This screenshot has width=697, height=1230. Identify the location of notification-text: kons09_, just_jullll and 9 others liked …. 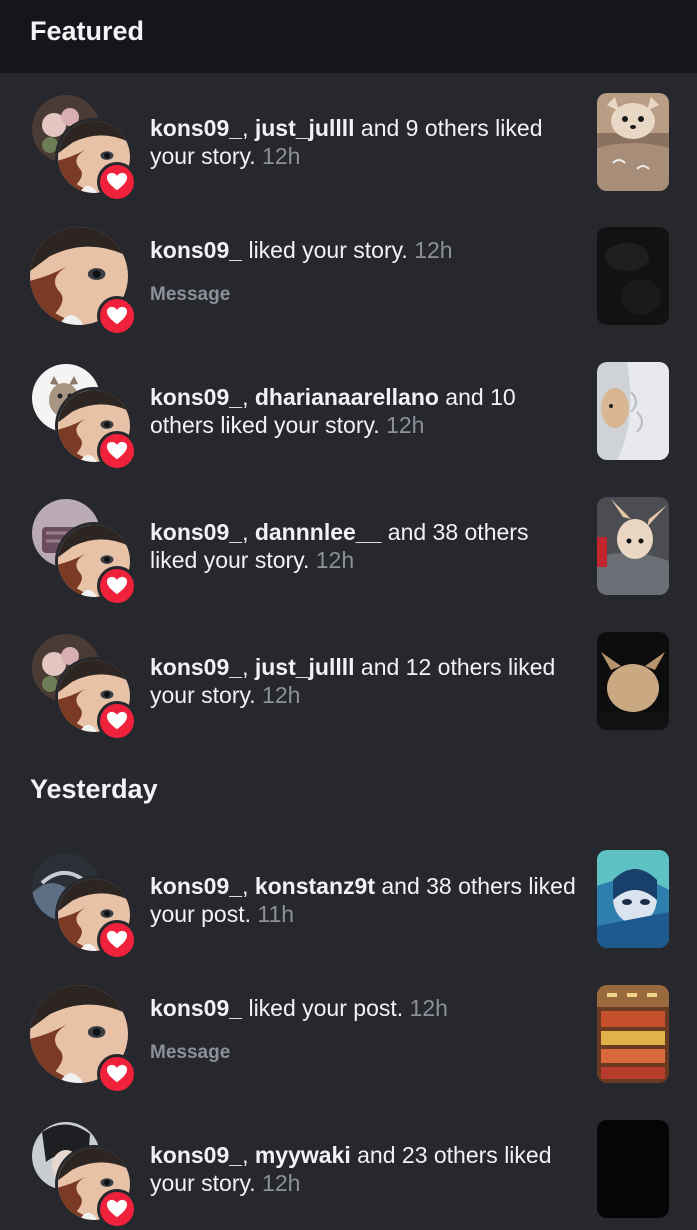
(346, 142).